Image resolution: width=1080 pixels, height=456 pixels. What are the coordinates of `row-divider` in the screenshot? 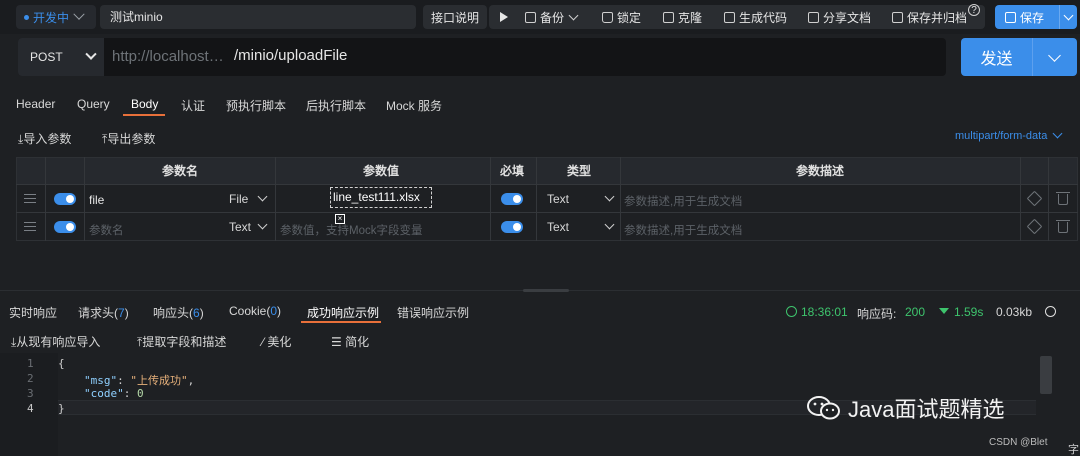 It's located at (547, 184).